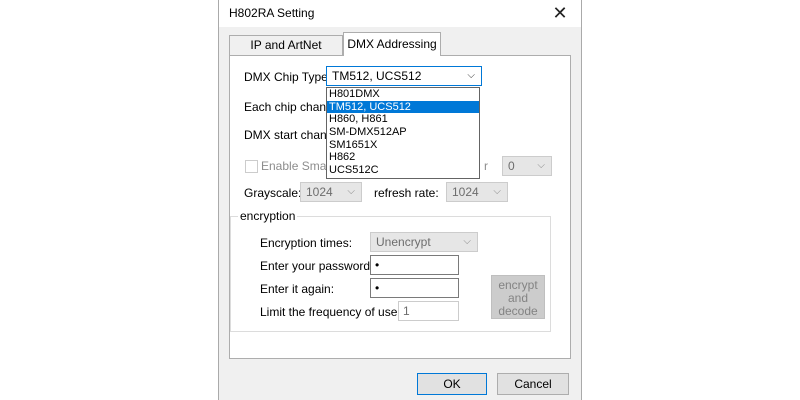  I want to click on chip-option: SM-DMX512AP, so click(403, 132).